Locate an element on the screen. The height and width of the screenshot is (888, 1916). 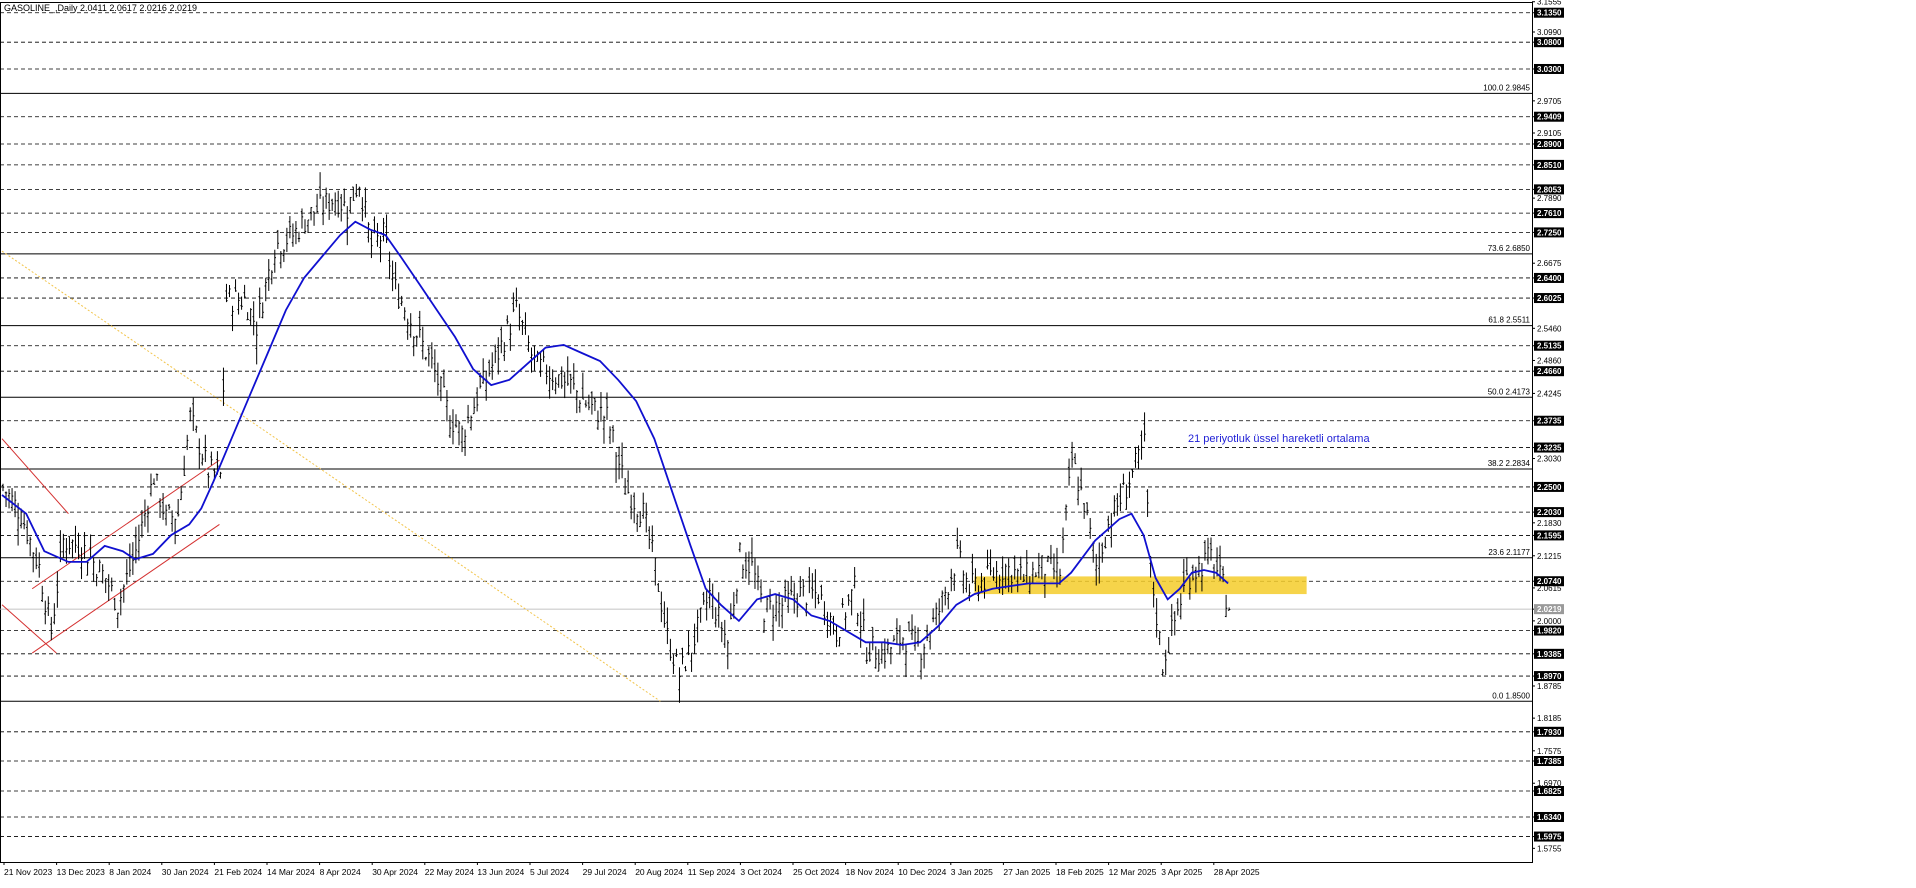
price-level-label: 2.3235 is located at coordinates (1549, 448).